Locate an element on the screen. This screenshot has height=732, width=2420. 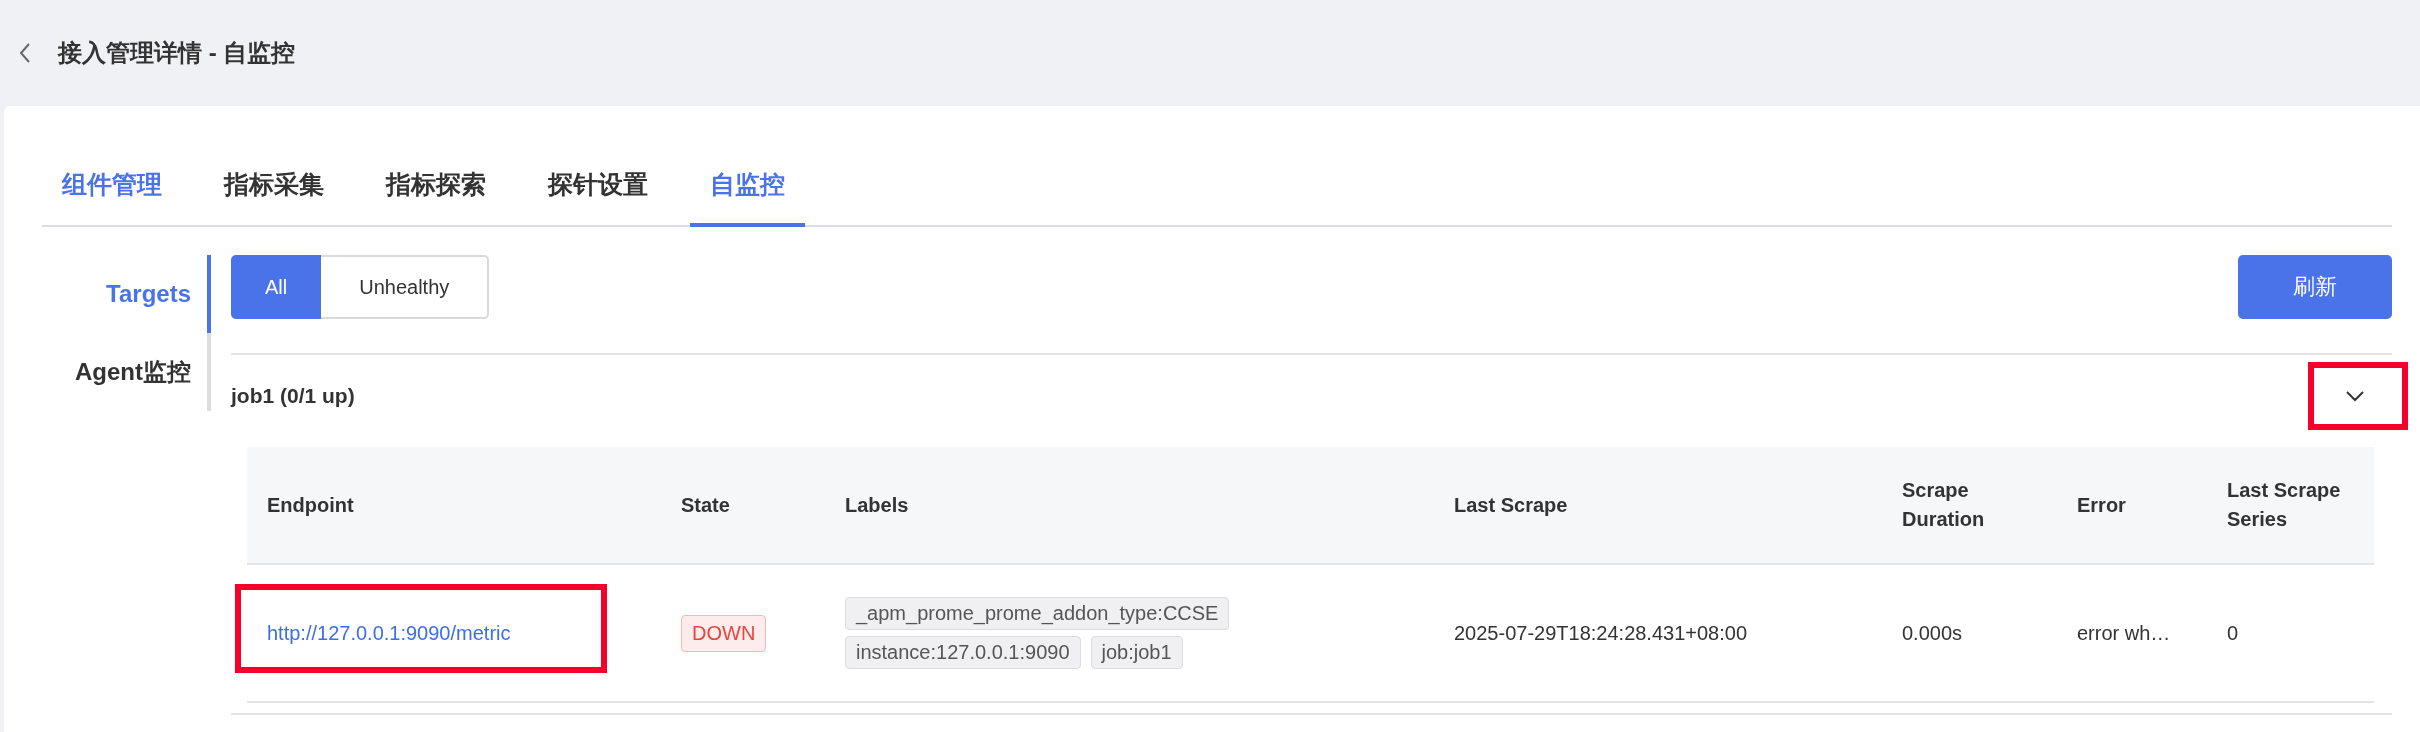
table-cell: 0.000s is located at coordinates (1932, 632).